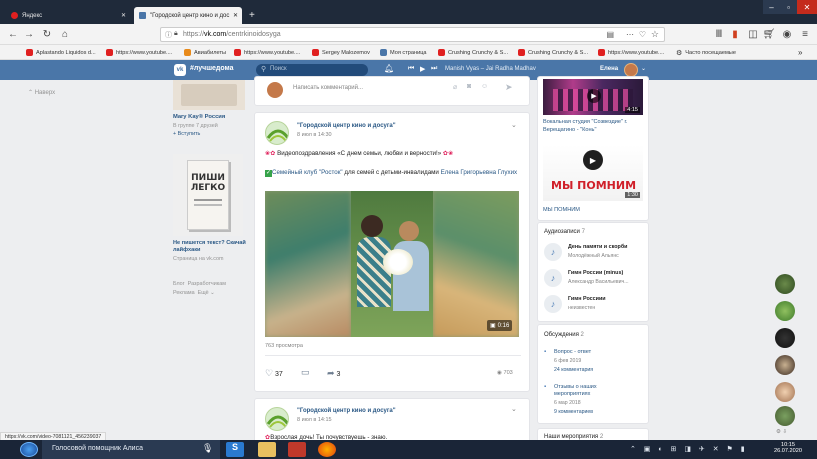 This screenshot has width=817, height=459. I want to click on more-icon: ⋯, so click(630, 34).